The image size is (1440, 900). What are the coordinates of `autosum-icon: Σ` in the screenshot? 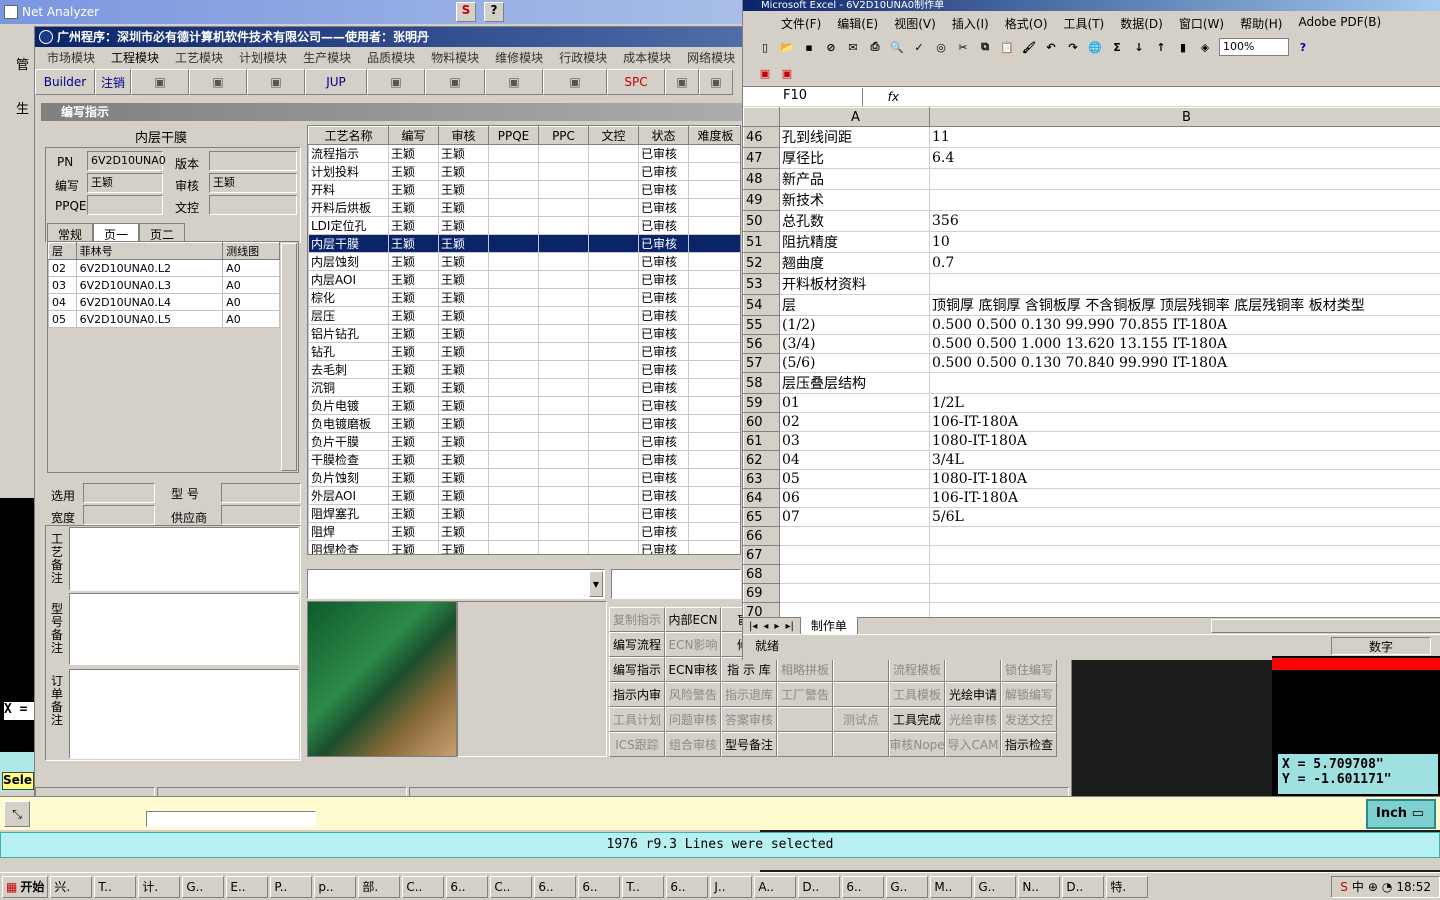 It's located at (1117, 47).